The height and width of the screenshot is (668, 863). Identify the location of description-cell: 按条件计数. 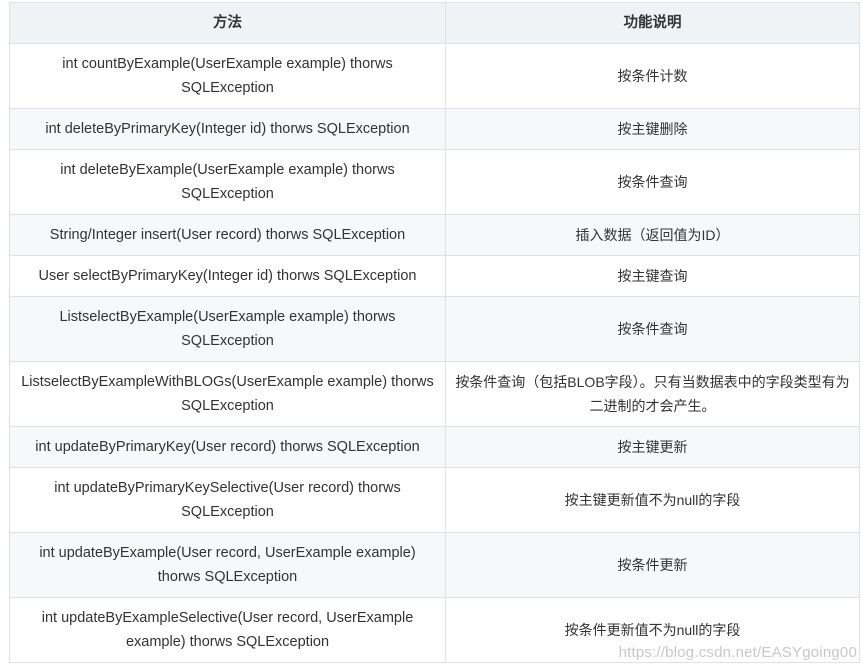
(652, 76).